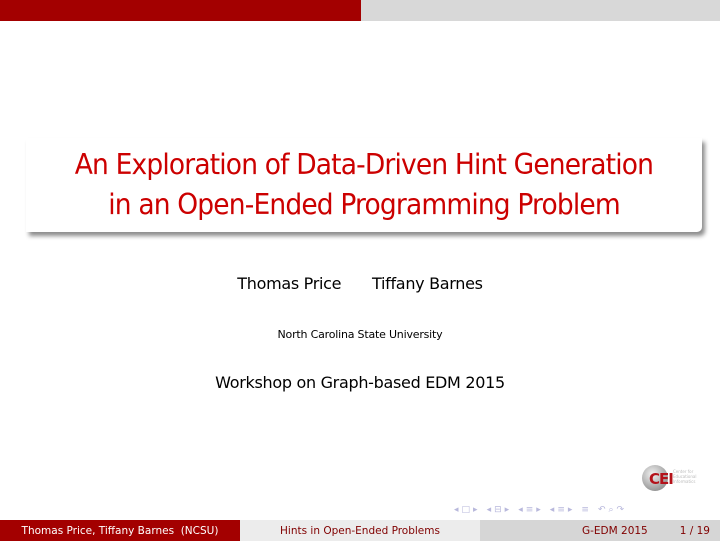  I want to click on logo-text: Center for Educational Informatics, so click(693, 476).